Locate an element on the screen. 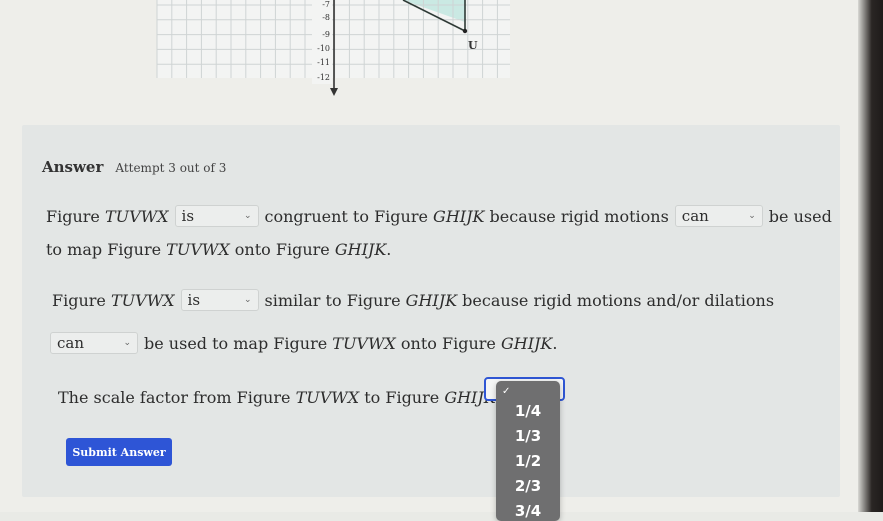 The height and width of the screenshot is (521, 883). option-1-4: 1/4 is located at coordinates (528, 411).